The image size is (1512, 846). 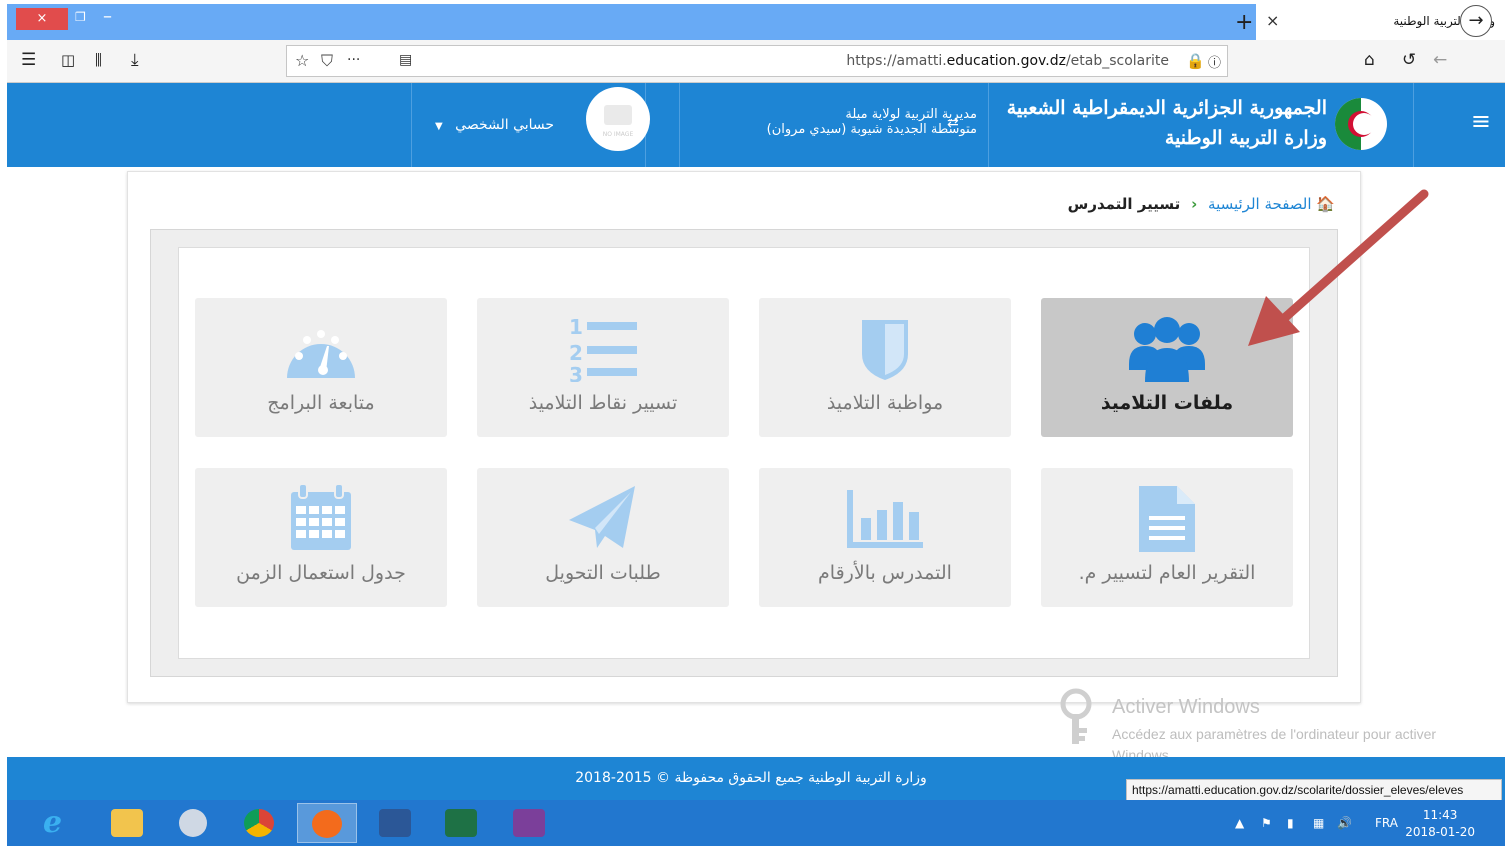 What do you see at coordinates (1440, 815) in the screenshot?
I see `clock-time: 11:43` at bounding box center [1440, 815].